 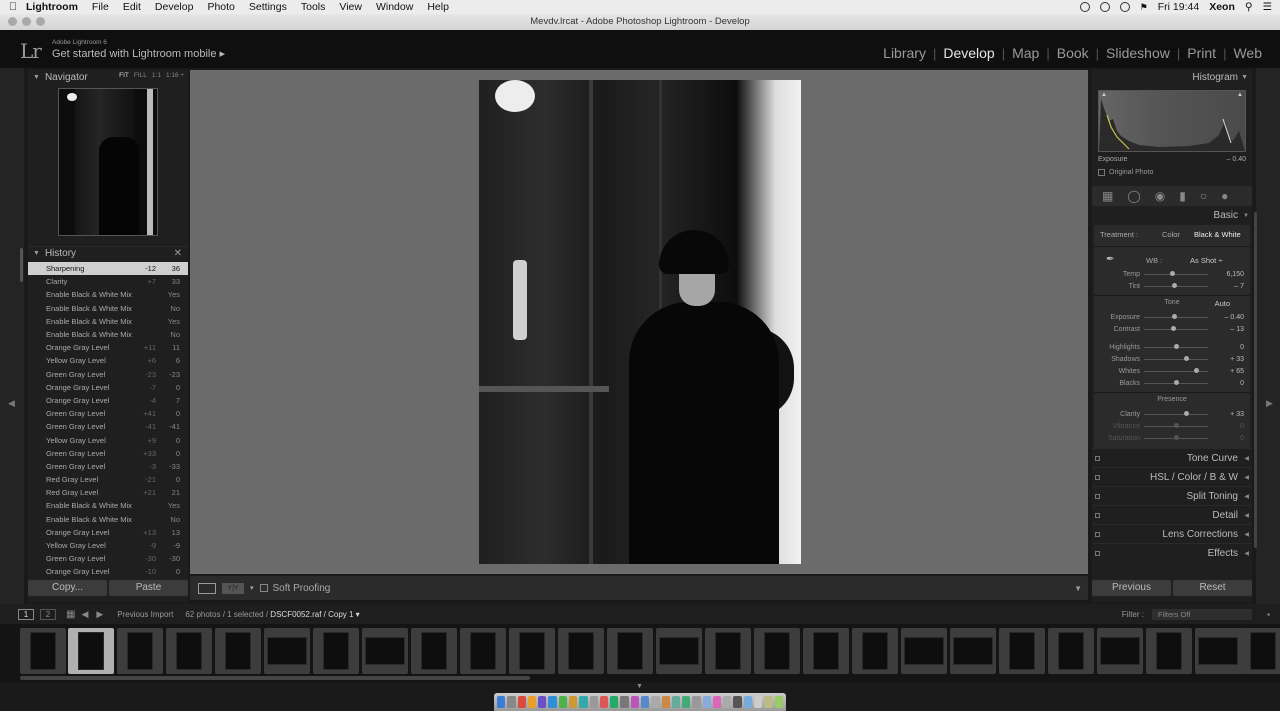 I want to click on disclosure-triangle-icon: ▼, so click(x=36, y=77).